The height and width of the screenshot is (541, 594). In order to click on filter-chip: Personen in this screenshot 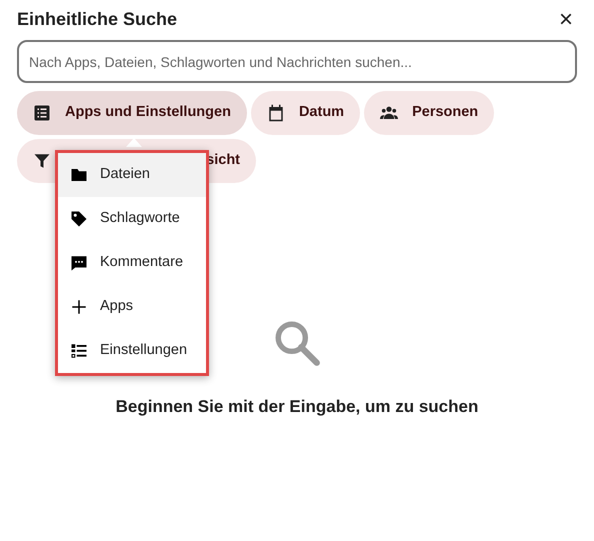, I will do `click(429, 113)`.